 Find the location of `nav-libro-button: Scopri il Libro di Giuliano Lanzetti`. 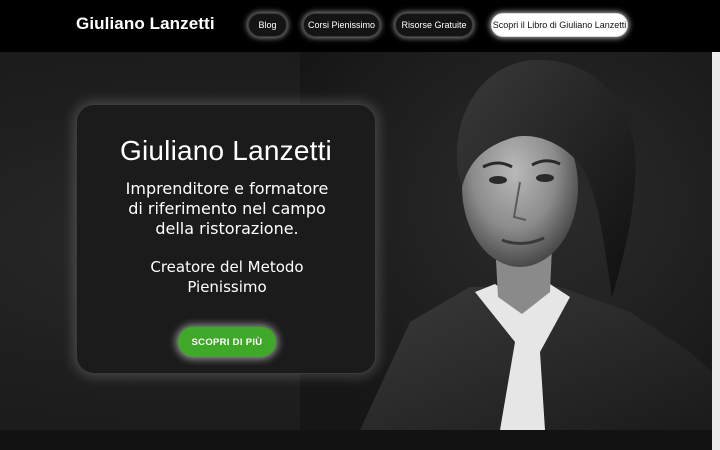

nav-libro-button: Scopri il Libro di Giuliano Lanzetti is located at coordinates (559, 25).